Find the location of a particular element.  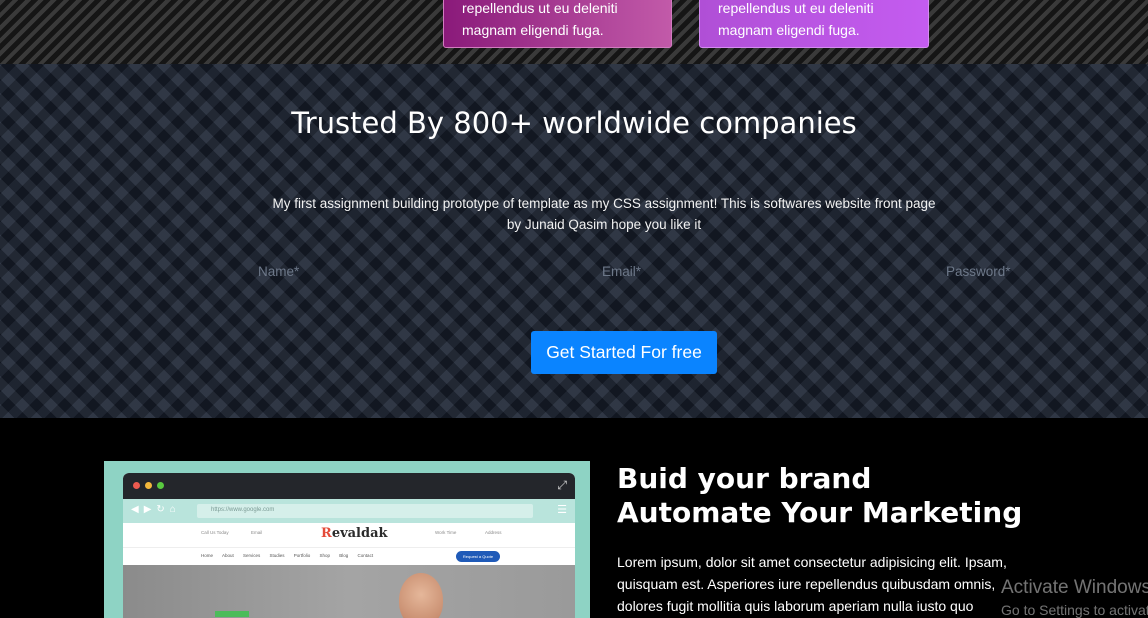

section-title: Trusted By 800+ worldwide companies is located at coordinates (574, 123).